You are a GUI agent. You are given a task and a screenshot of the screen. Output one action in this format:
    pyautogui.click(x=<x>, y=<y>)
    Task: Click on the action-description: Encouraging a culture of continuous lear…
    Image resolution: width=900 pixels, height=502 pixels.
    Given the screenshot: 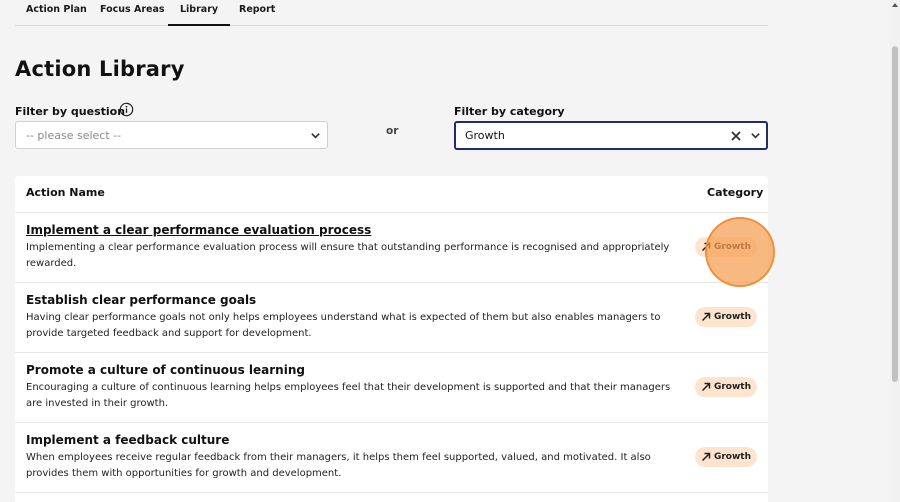 What is the action you would take?
    pyautogui.click(x=348, y=395)
    